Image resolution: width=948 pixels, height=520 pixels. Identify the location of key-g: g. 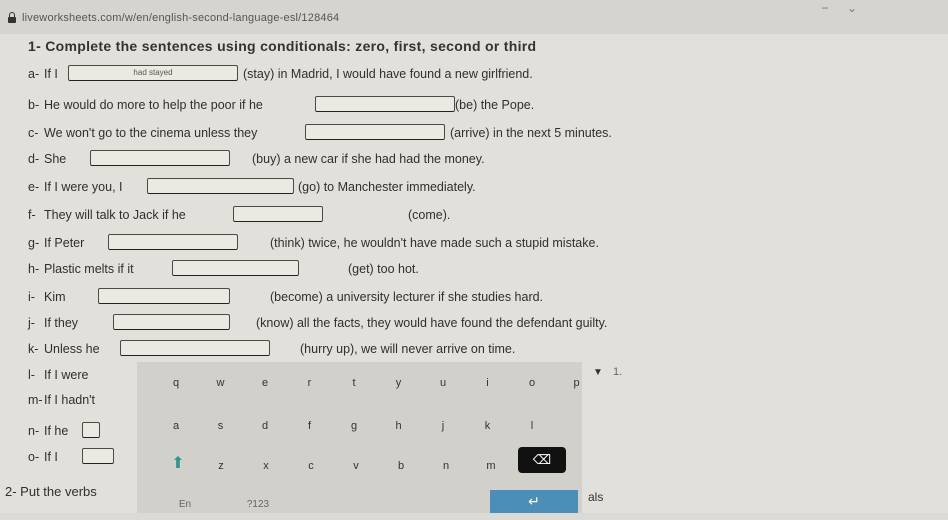
(354, 426).